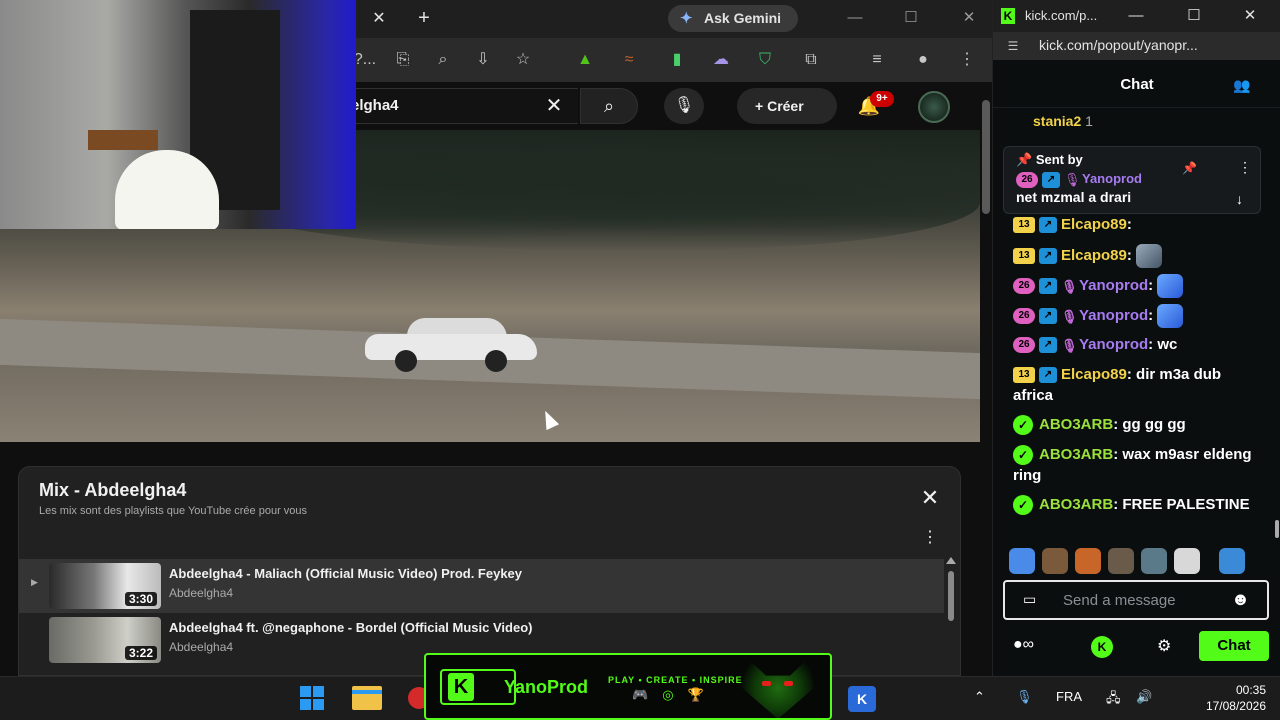 This screenshot has height=720, width=1280. I want to click on site-settings-icon: ☰, so click(1013, 46).